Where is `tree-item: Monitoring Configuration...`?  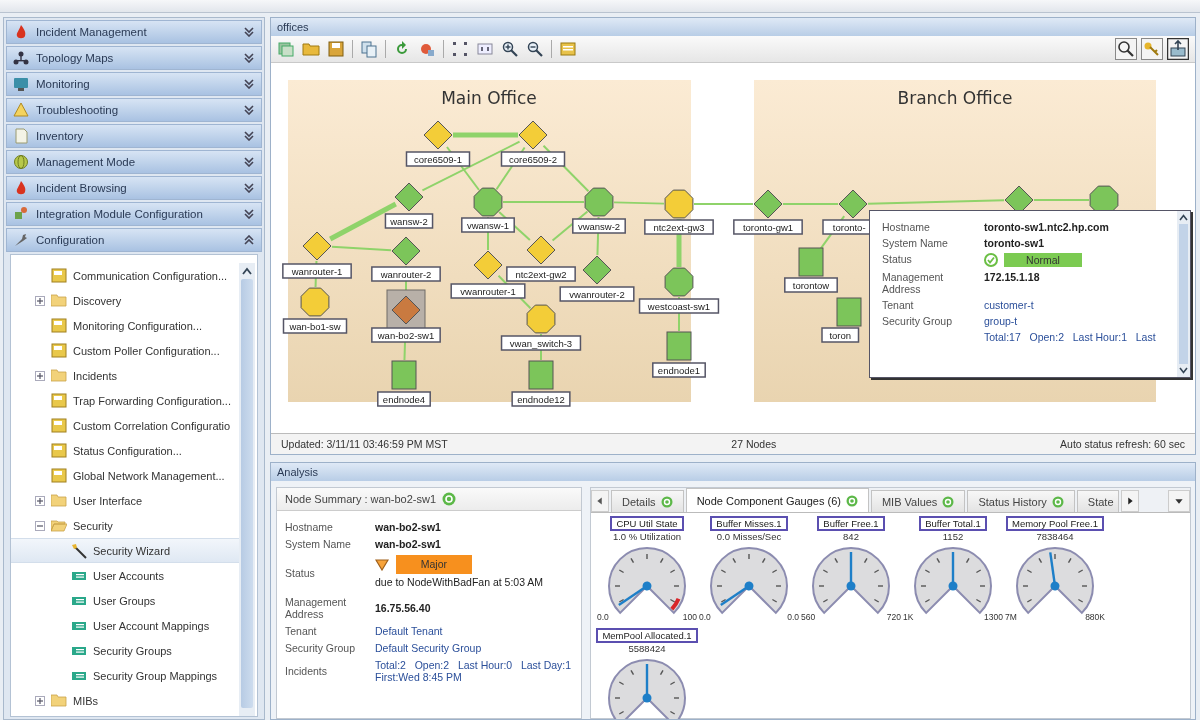 tree-item: Monitoring Configuration... is located at coordinates (125, 325).